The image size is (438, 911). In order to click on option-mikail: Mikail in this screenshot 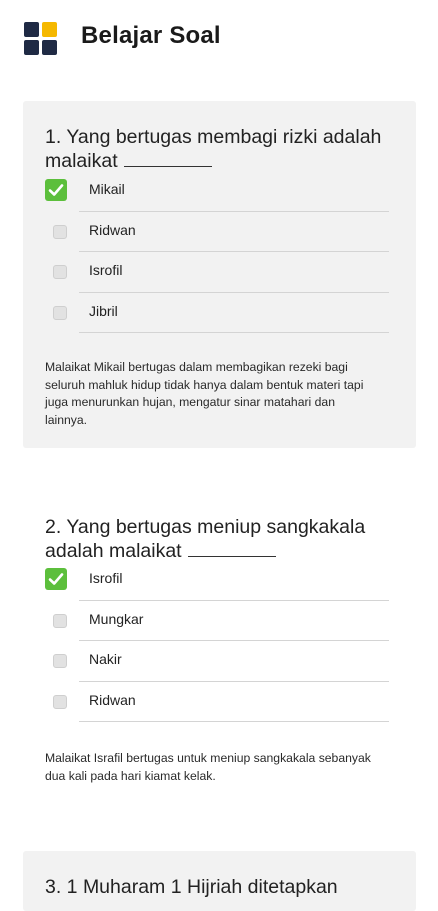, I will do `click(217, 191)`.